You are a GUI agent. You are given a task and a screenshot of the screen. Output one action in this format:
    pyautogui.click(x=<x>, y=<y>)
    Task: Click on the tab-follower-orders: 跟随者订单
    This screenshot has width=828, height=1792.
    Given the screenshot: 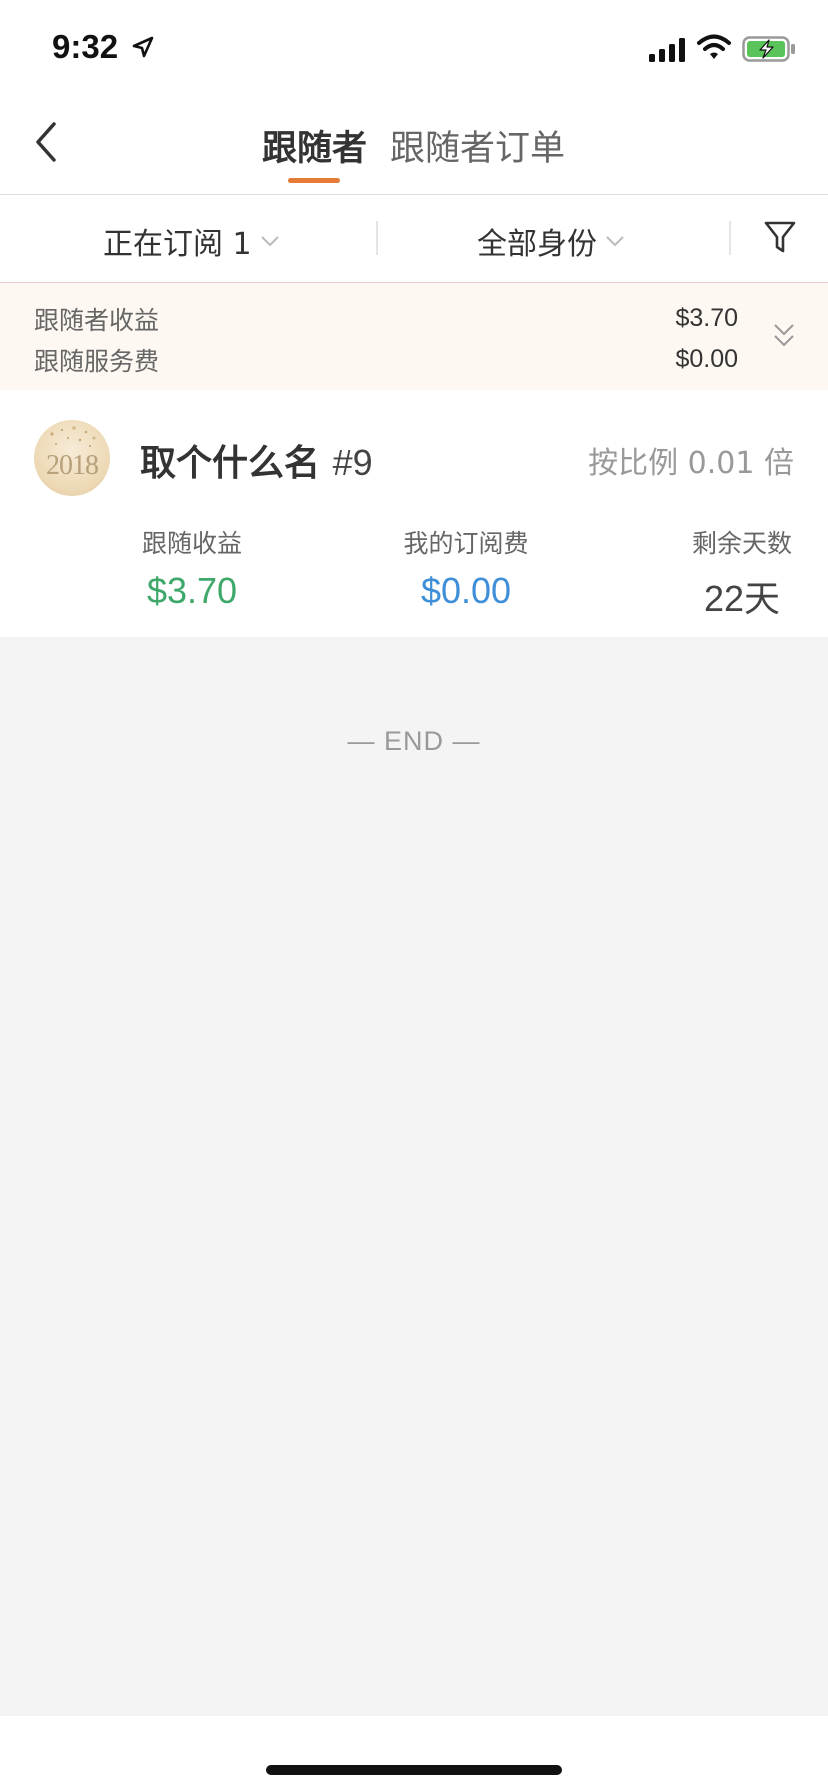 What is the action you would take?
    pyautogui.click(x=477, y=145)
    